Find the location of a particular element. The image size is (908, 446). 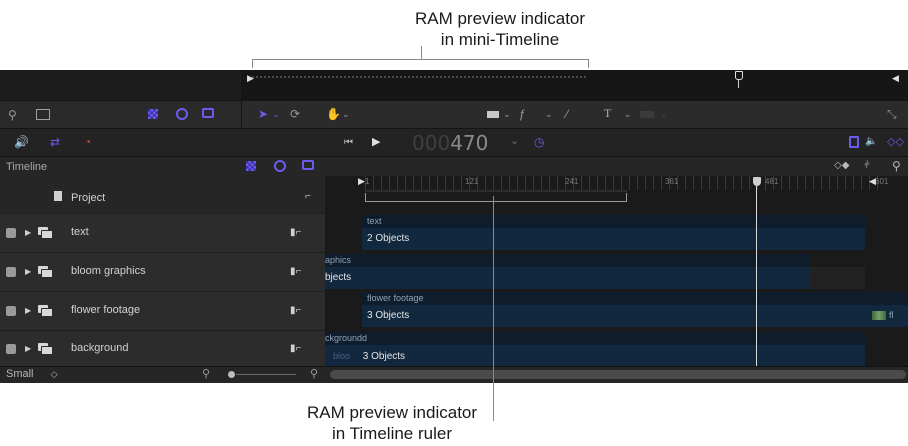

ruler-mark-121: 121 is located at coordinates (472, 181).